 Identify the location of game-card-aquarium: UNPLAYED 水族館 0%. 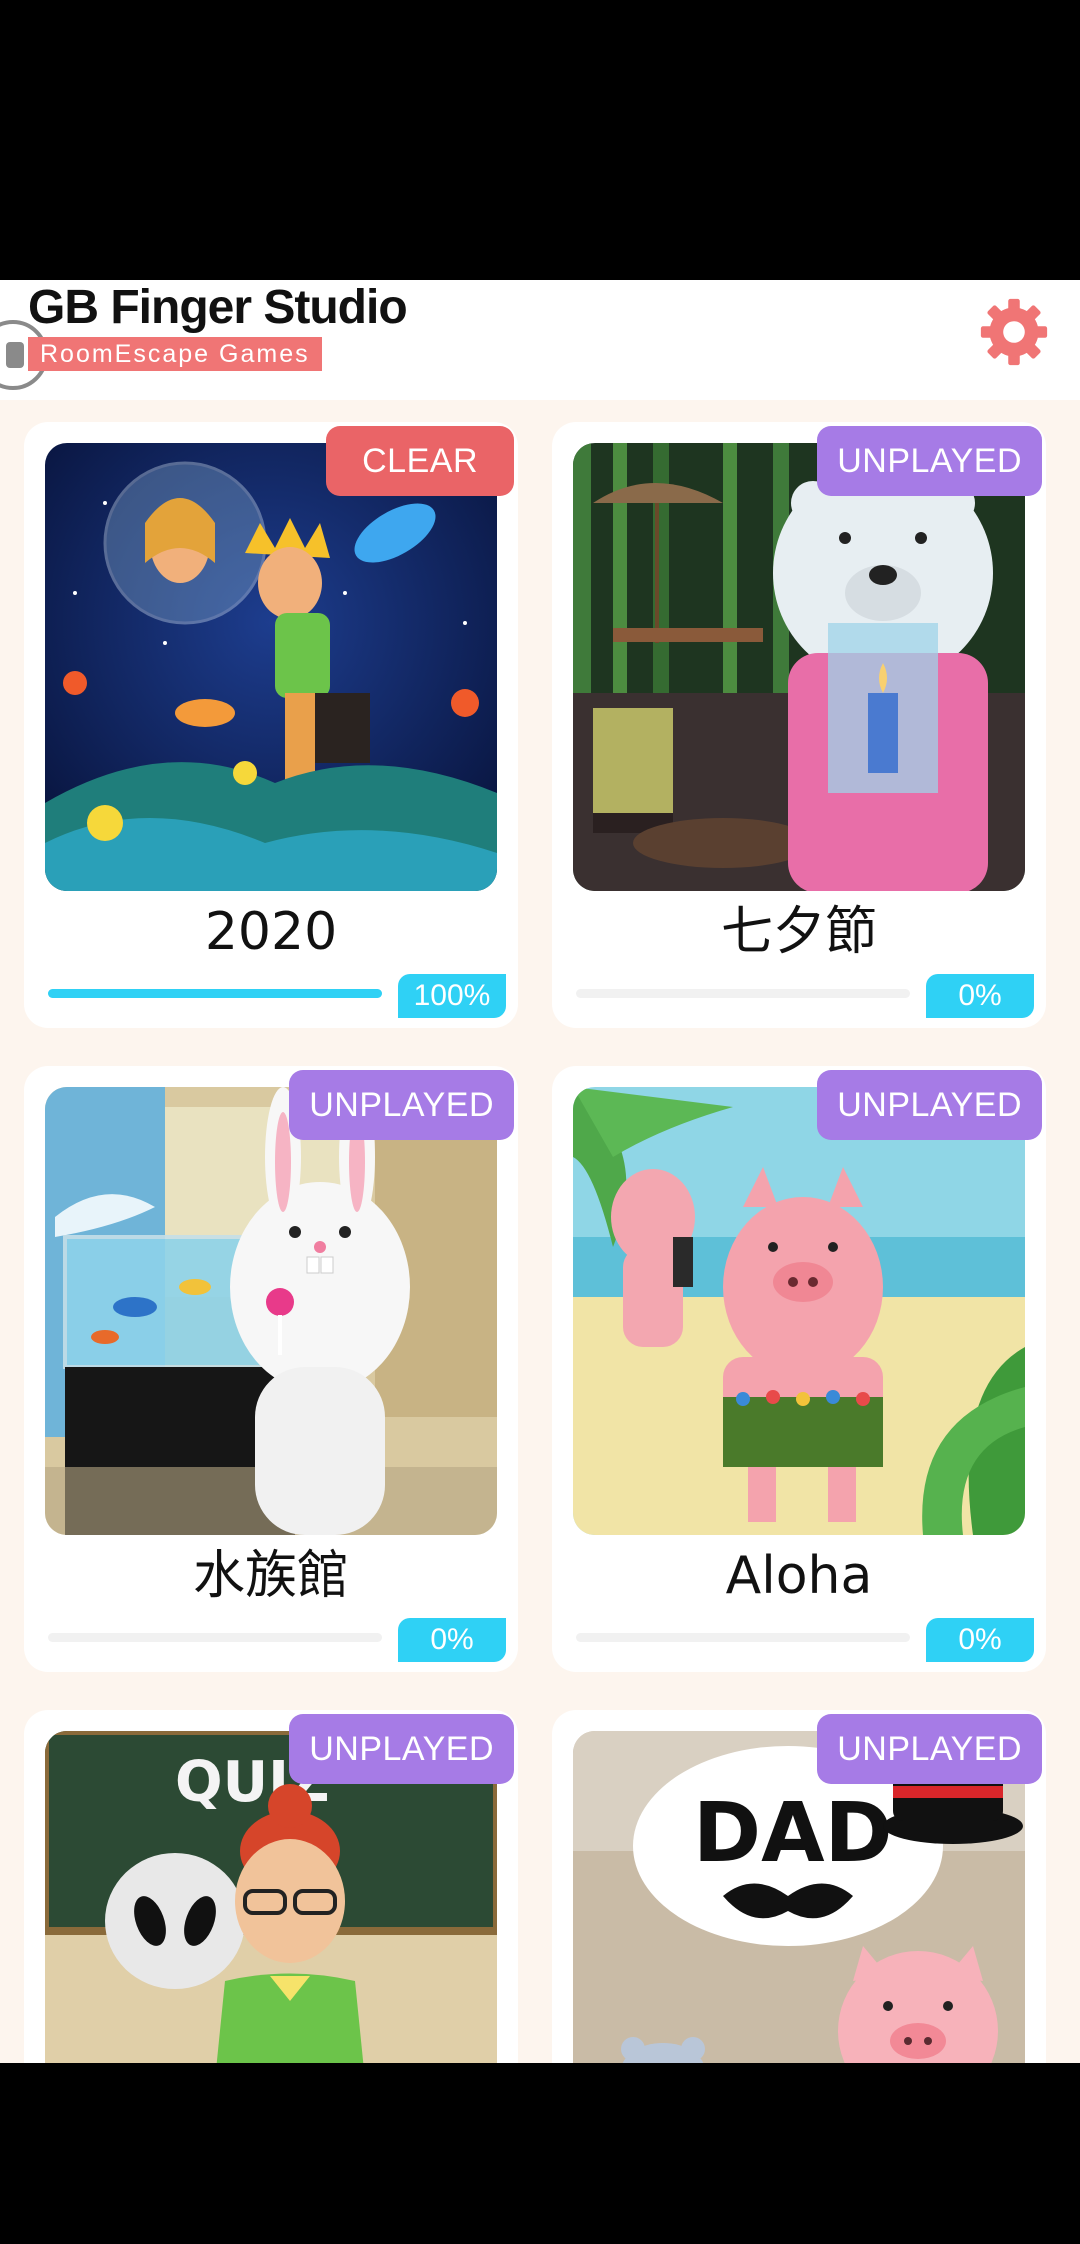
(271, 1369).